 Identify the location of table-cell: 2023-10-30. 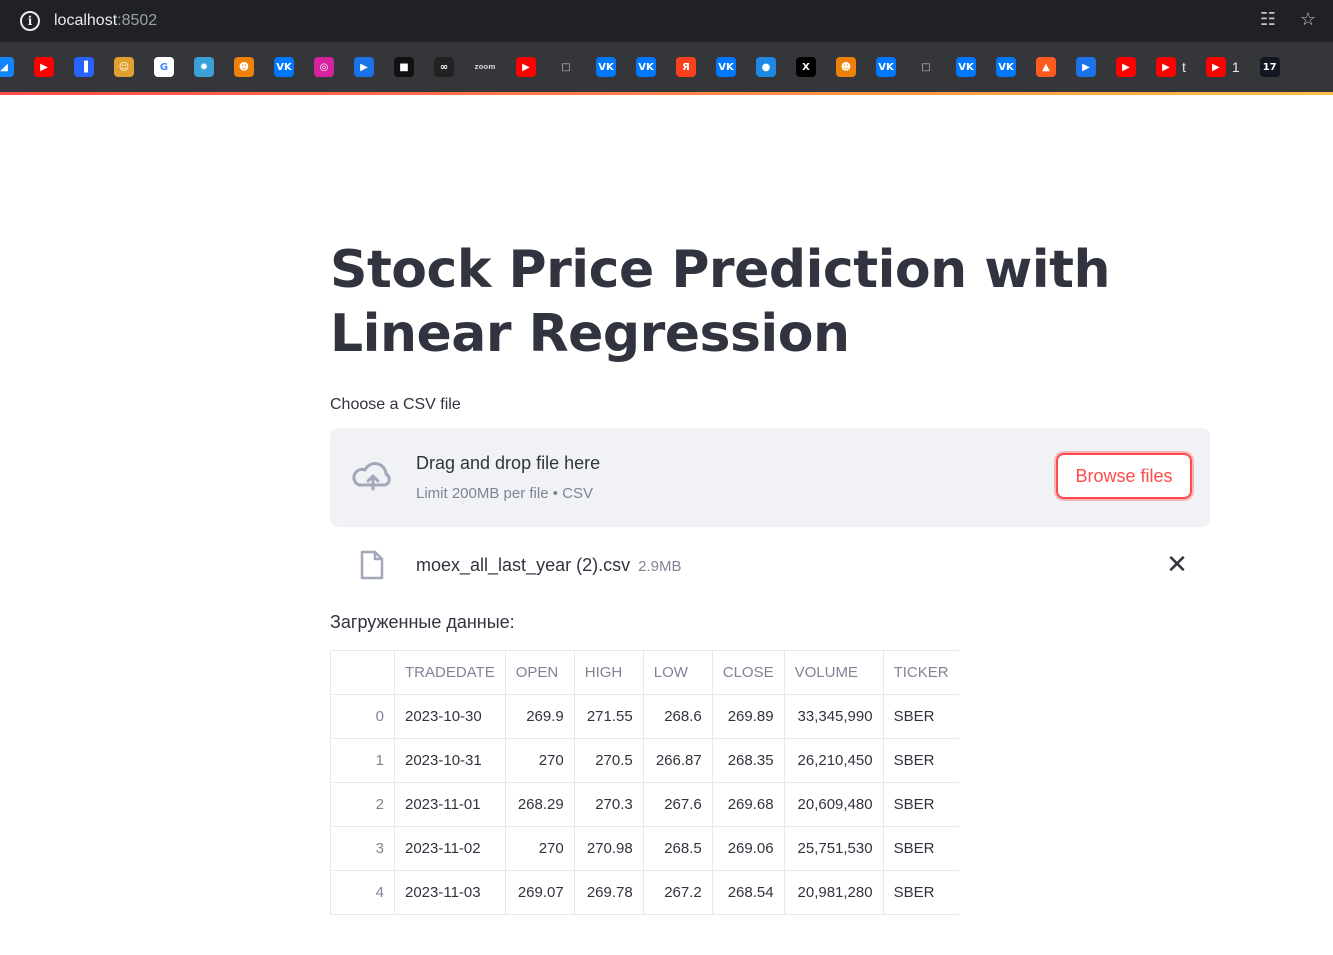
(450, 716).